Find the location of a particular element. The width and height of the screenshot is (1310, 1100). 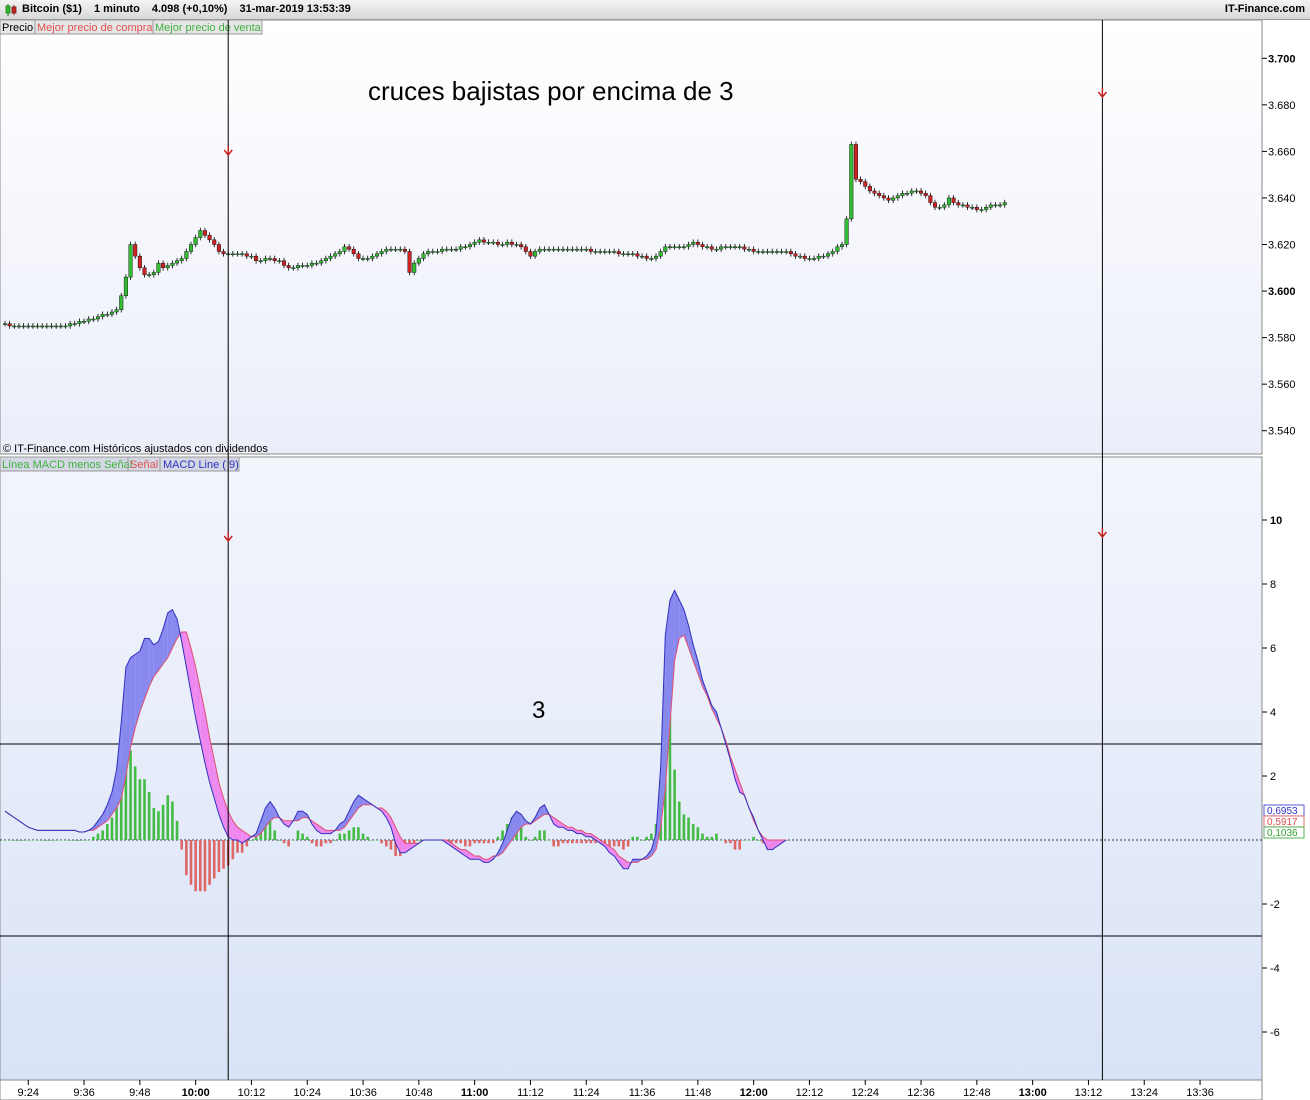

price-annotation: cruces bajistas por encima de 3 is located at coordinates (551, 91).